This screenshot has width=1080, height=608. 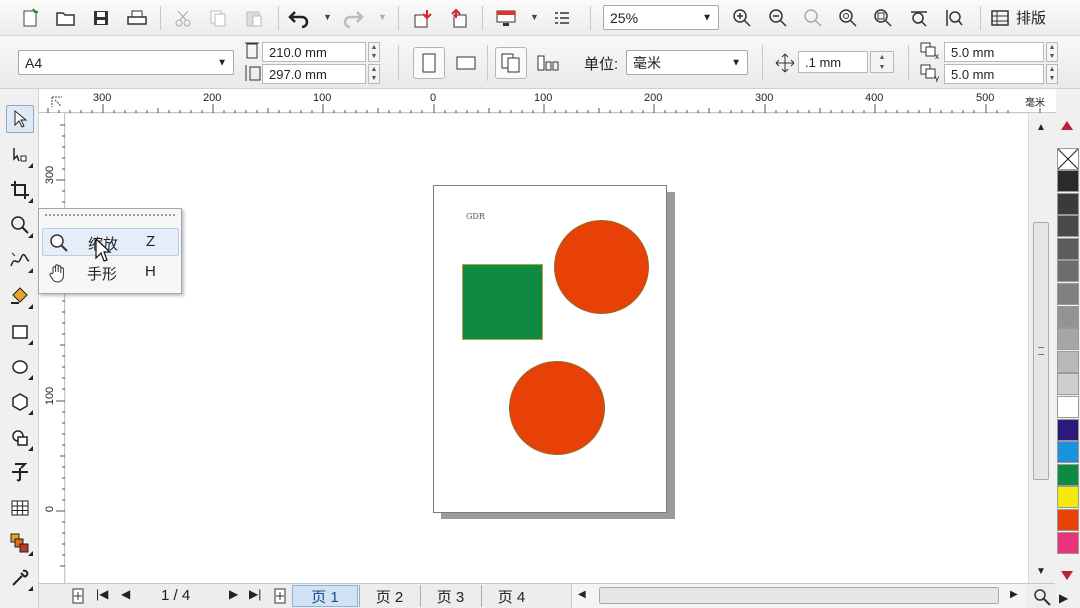 What do you see at coordinates (1041, 571) in the screenshot?
I see `scroll-down-icon: ▼` at bounding box center [1041, 571].